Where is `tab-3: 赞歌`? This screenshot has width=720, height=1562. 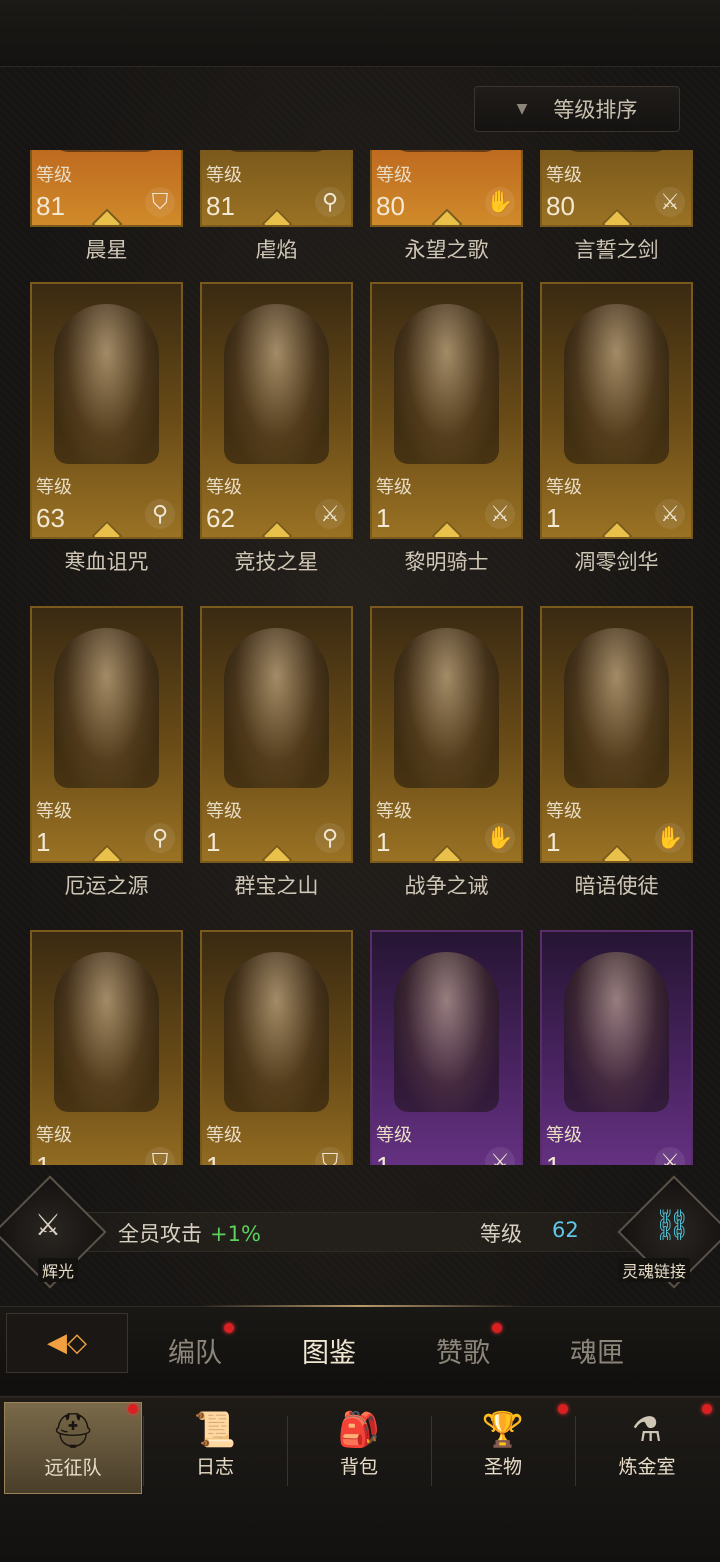
tab-3: 赞歌 is located at coordinates (463, 1350).